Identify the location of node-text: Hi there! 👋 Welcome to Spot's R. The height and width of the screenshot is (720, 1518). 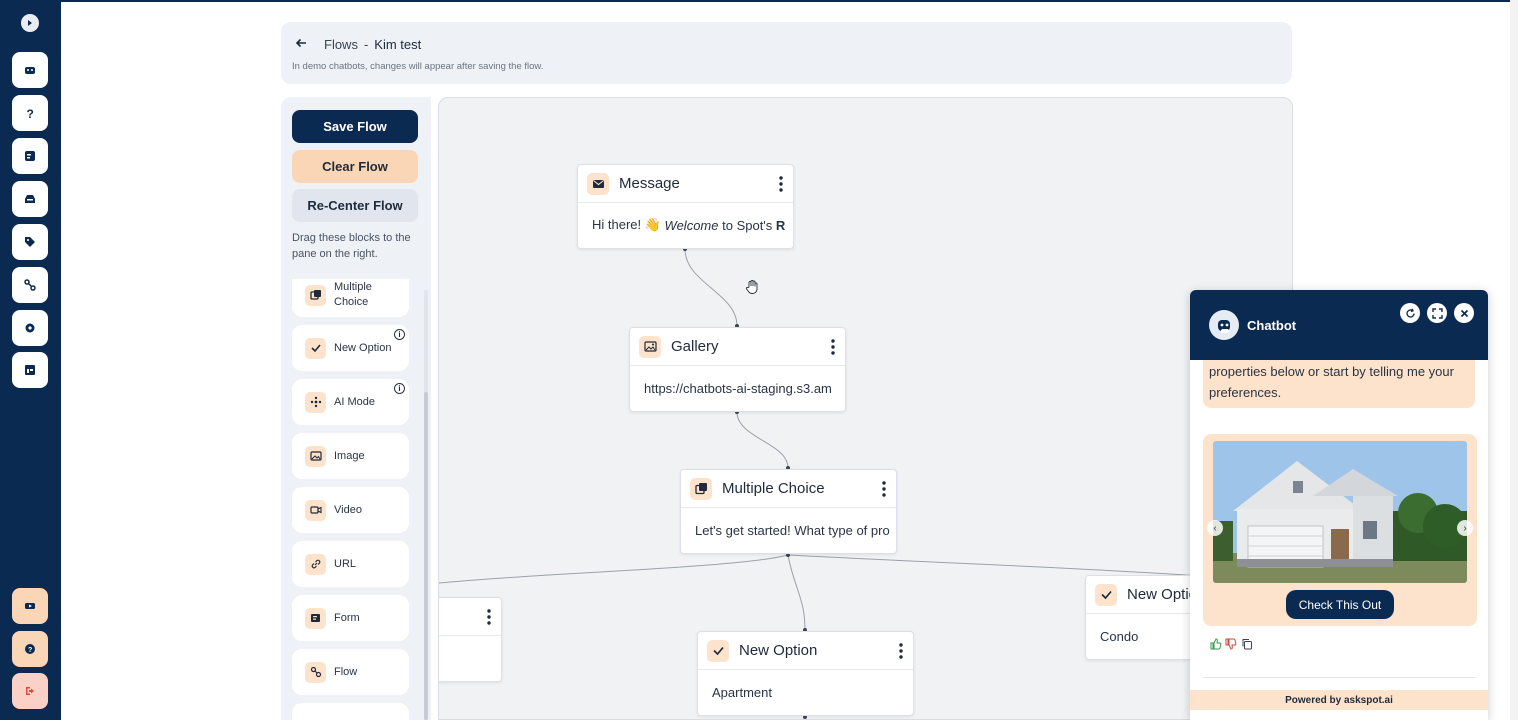
(685, 225).